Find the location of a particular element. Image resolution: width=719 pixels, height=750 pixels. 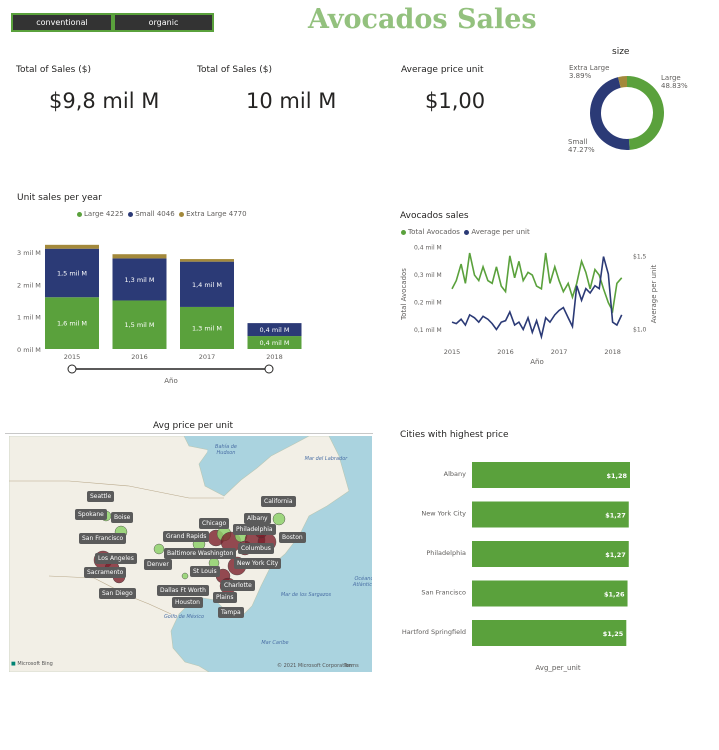

city-label: San Francisco is located at coordinates (443, 593).